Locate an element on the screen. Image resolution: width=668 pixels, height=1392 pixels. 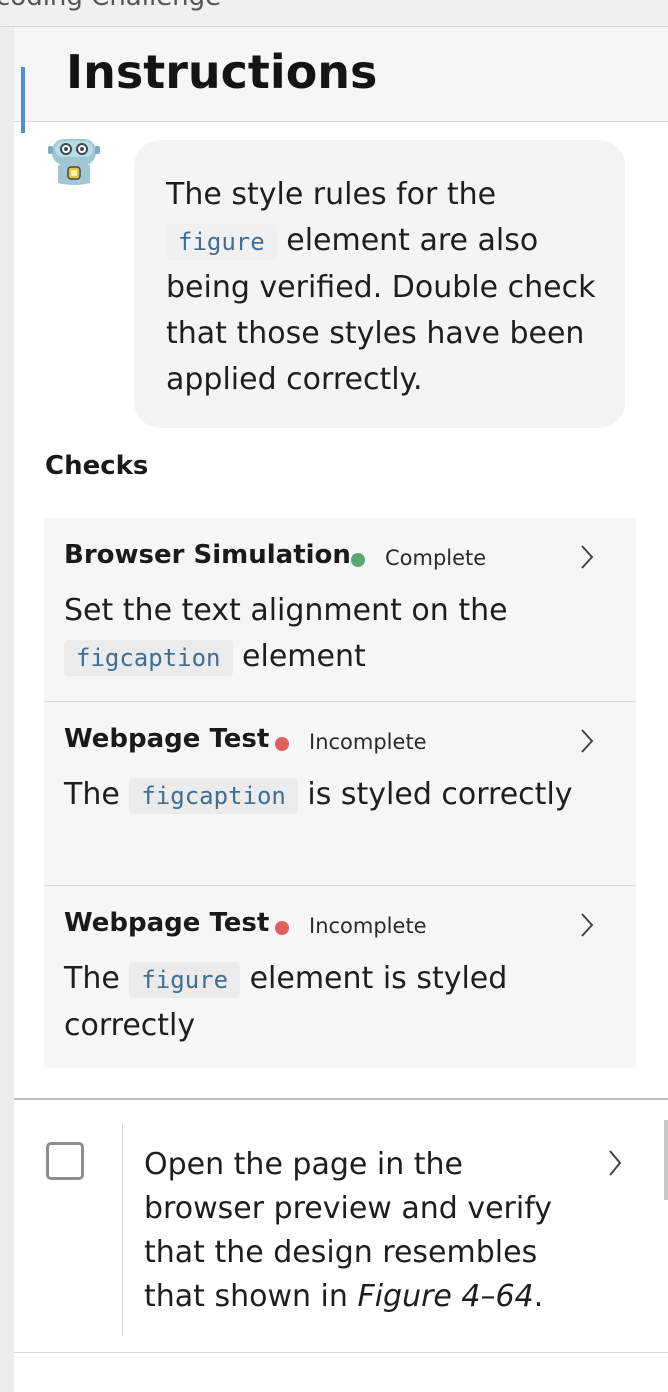
task-divider is located at coordinates (122, 1230).